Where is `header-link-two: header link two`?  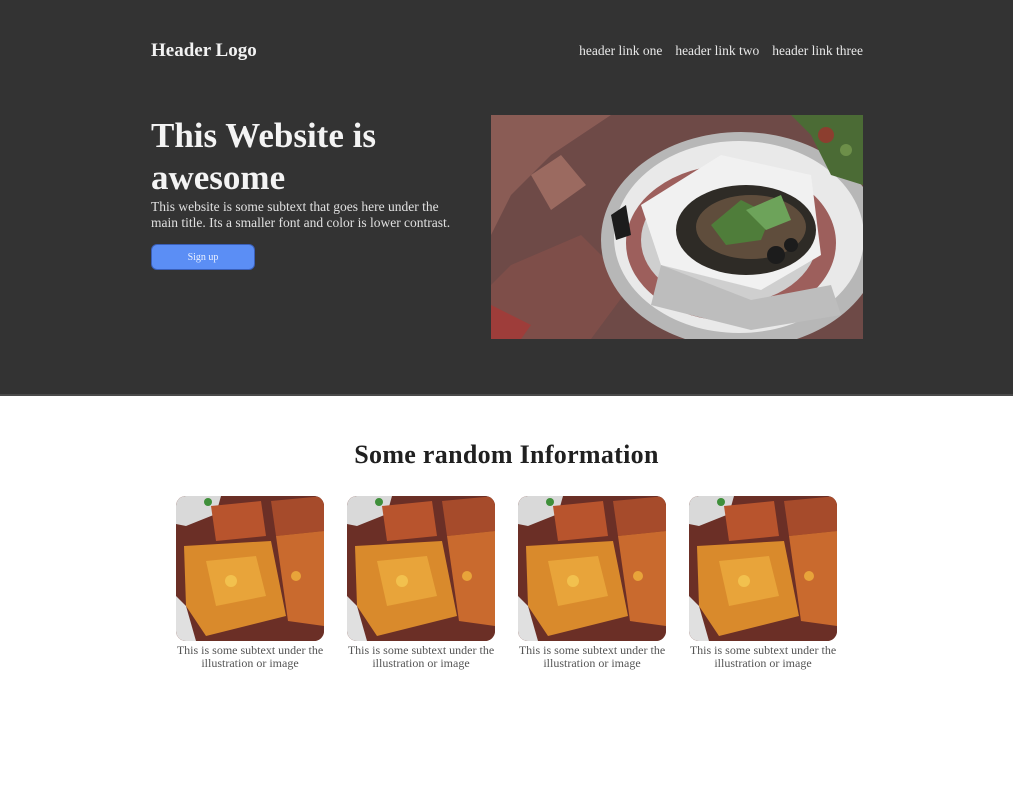 header-link-two: header link two is located at coordinates (717, 51).